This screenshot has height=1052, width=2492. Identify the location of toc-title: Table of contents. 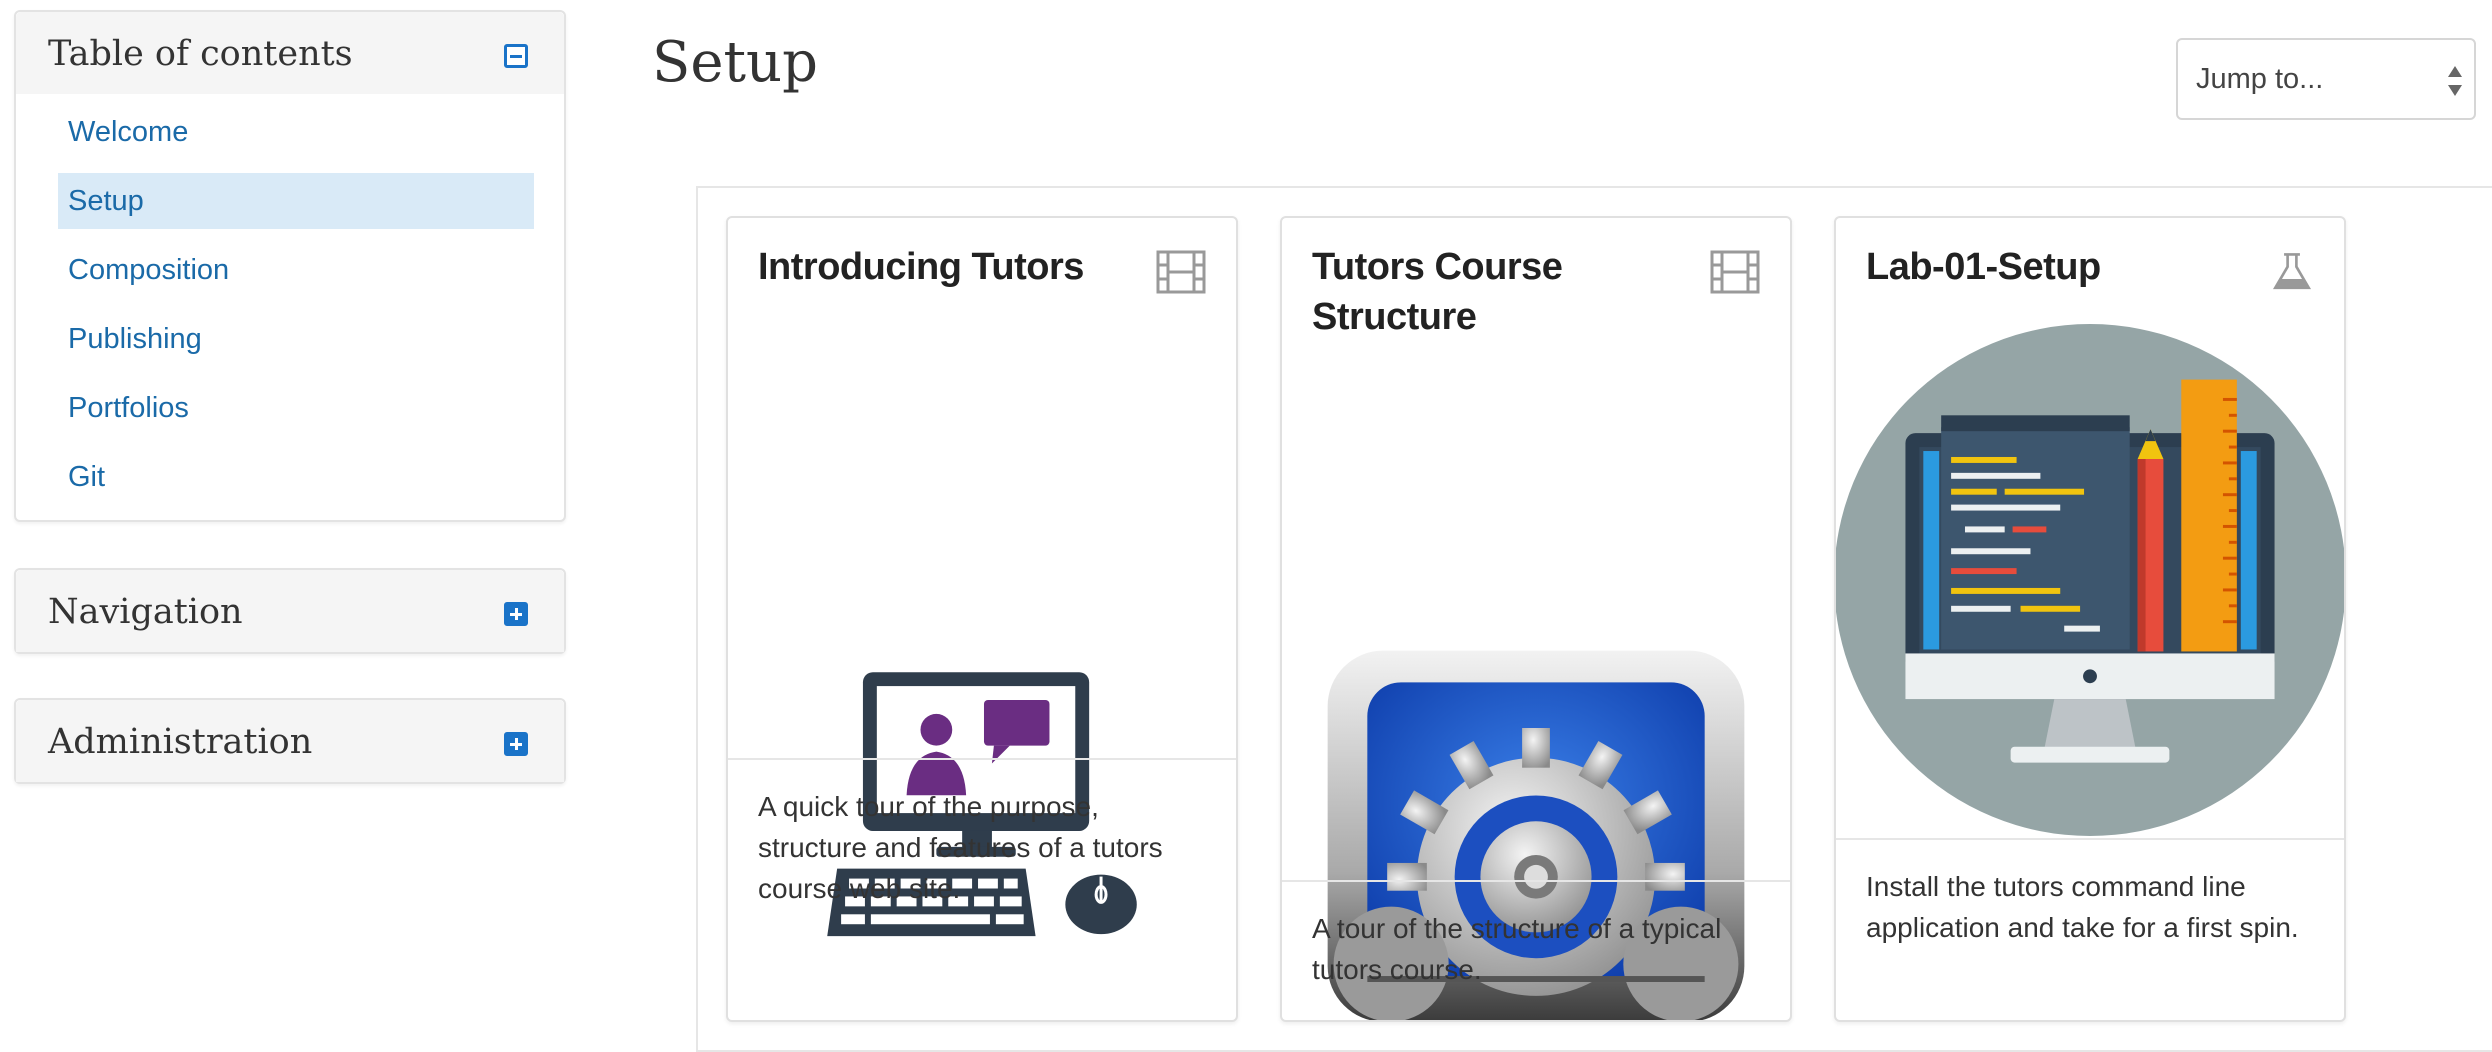
(200, 54).